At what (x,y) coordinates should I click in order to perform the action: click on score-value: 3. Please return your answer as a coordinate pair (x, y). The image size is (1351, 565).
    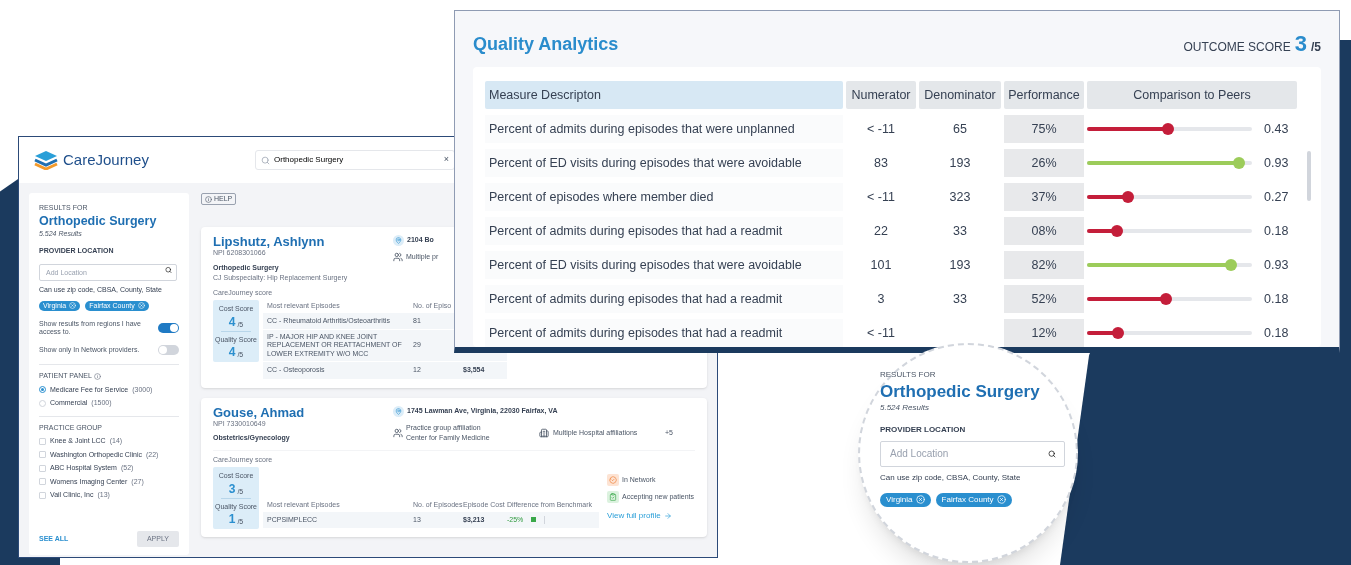
    Looking at the image, I should click on (232, 488).